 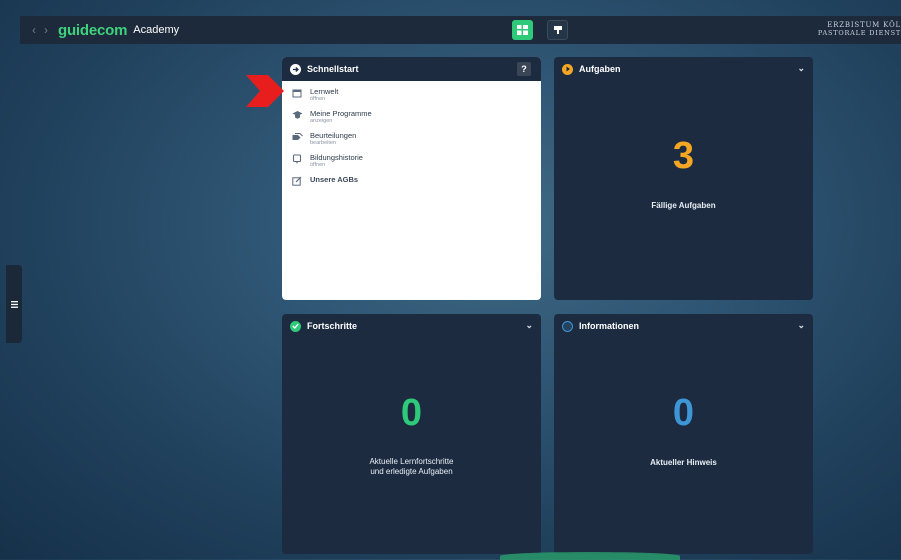 I want to click on logo-sub-text: Academy, so click(x=156, y=30).